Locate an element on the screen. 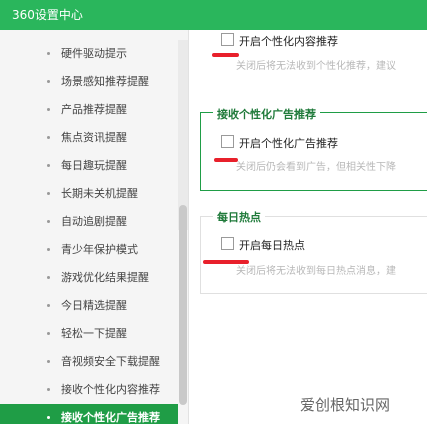 The width and height of the screenshot is (427, 424). sidebar-item-label: 每日趣玩提醒 is located at coordinates (94, 165).